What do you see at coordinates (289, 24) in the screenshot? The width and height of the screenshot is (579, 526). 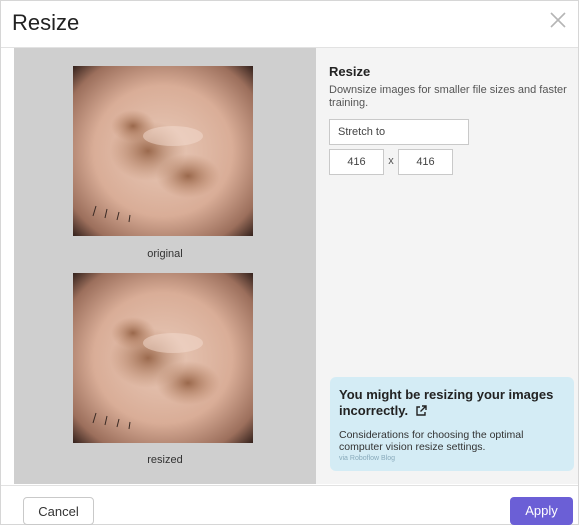 I see `dialog-header: Resize` at bounding box center [289, 24].